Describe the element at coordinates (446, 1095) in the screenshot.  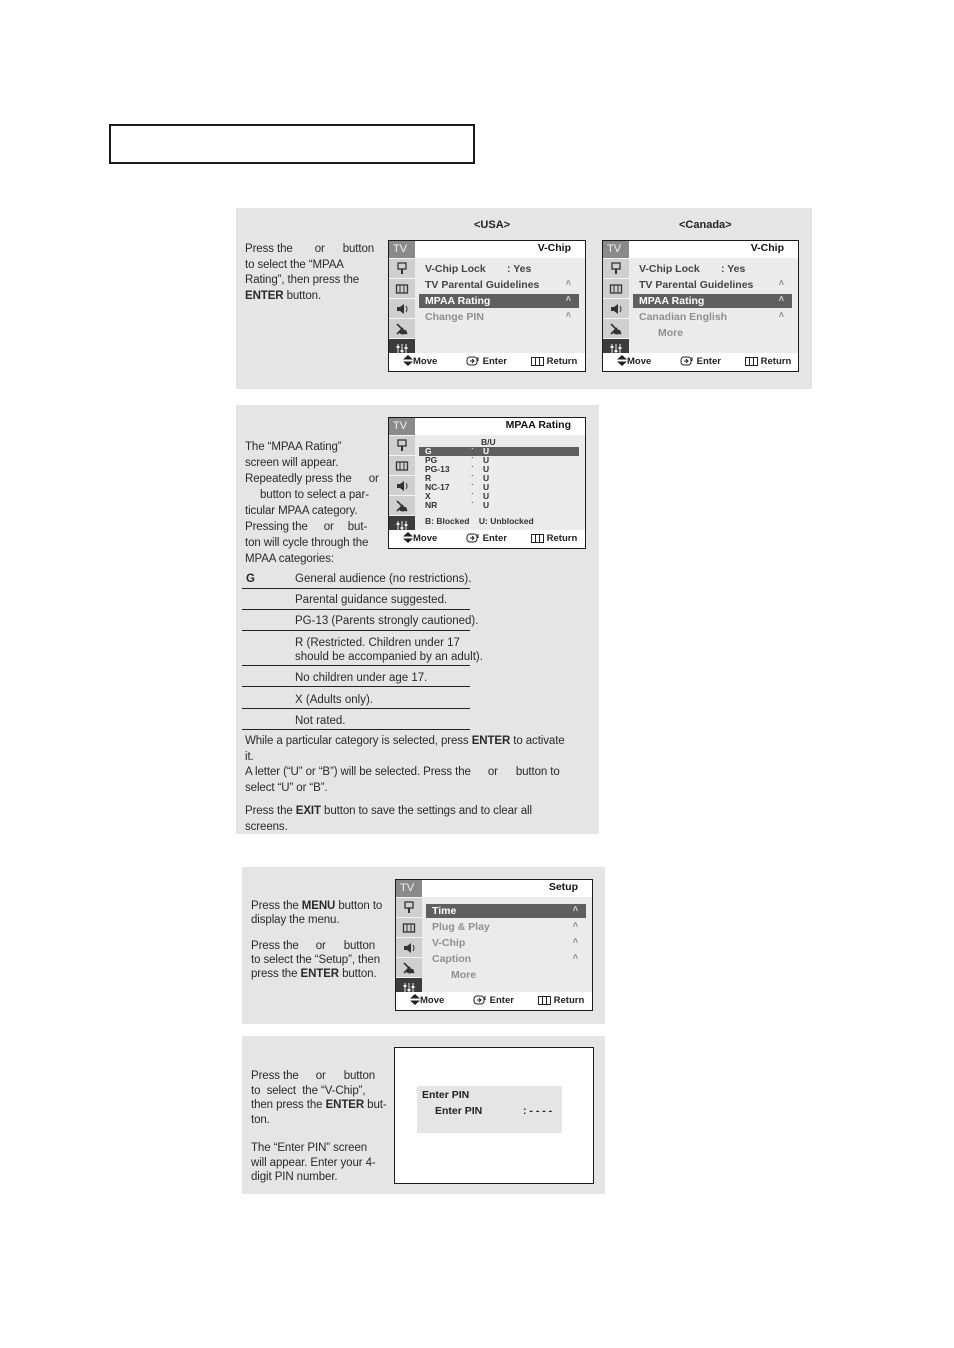
I see `pin-dialog-title: Enter PIN` at that location.